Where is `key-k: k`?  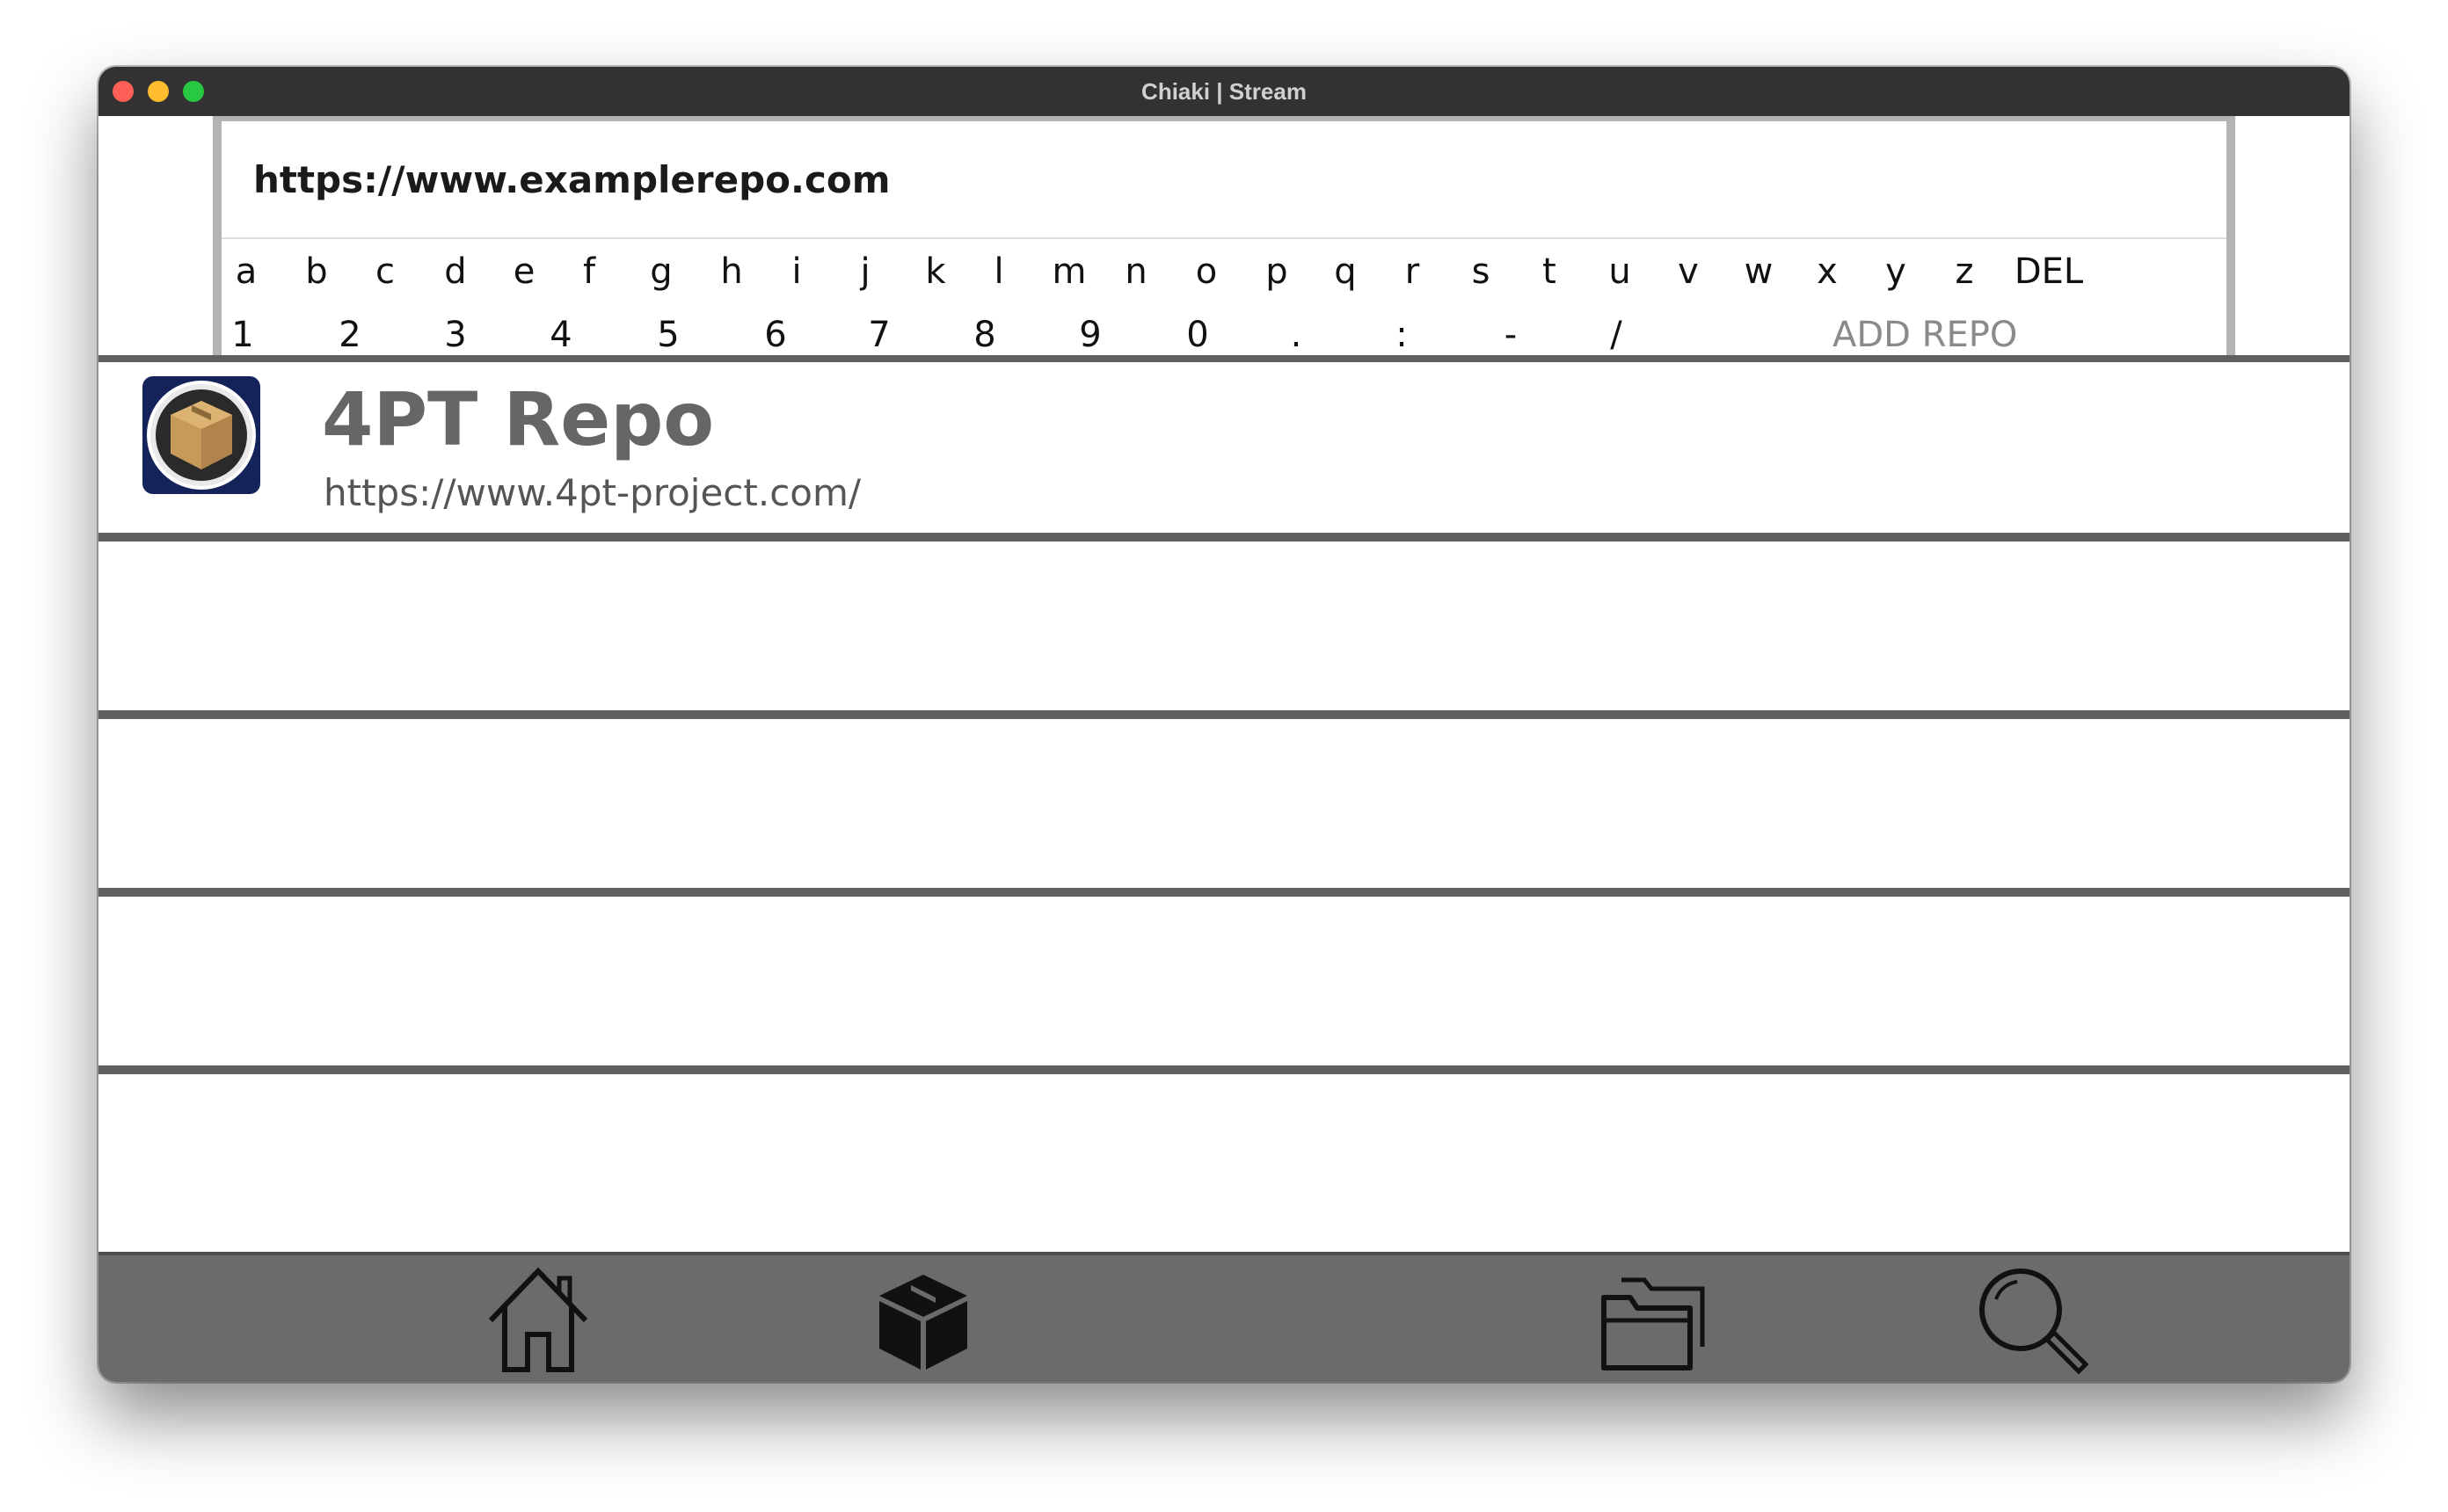
key-k: k is located at coordinates (935, 272).